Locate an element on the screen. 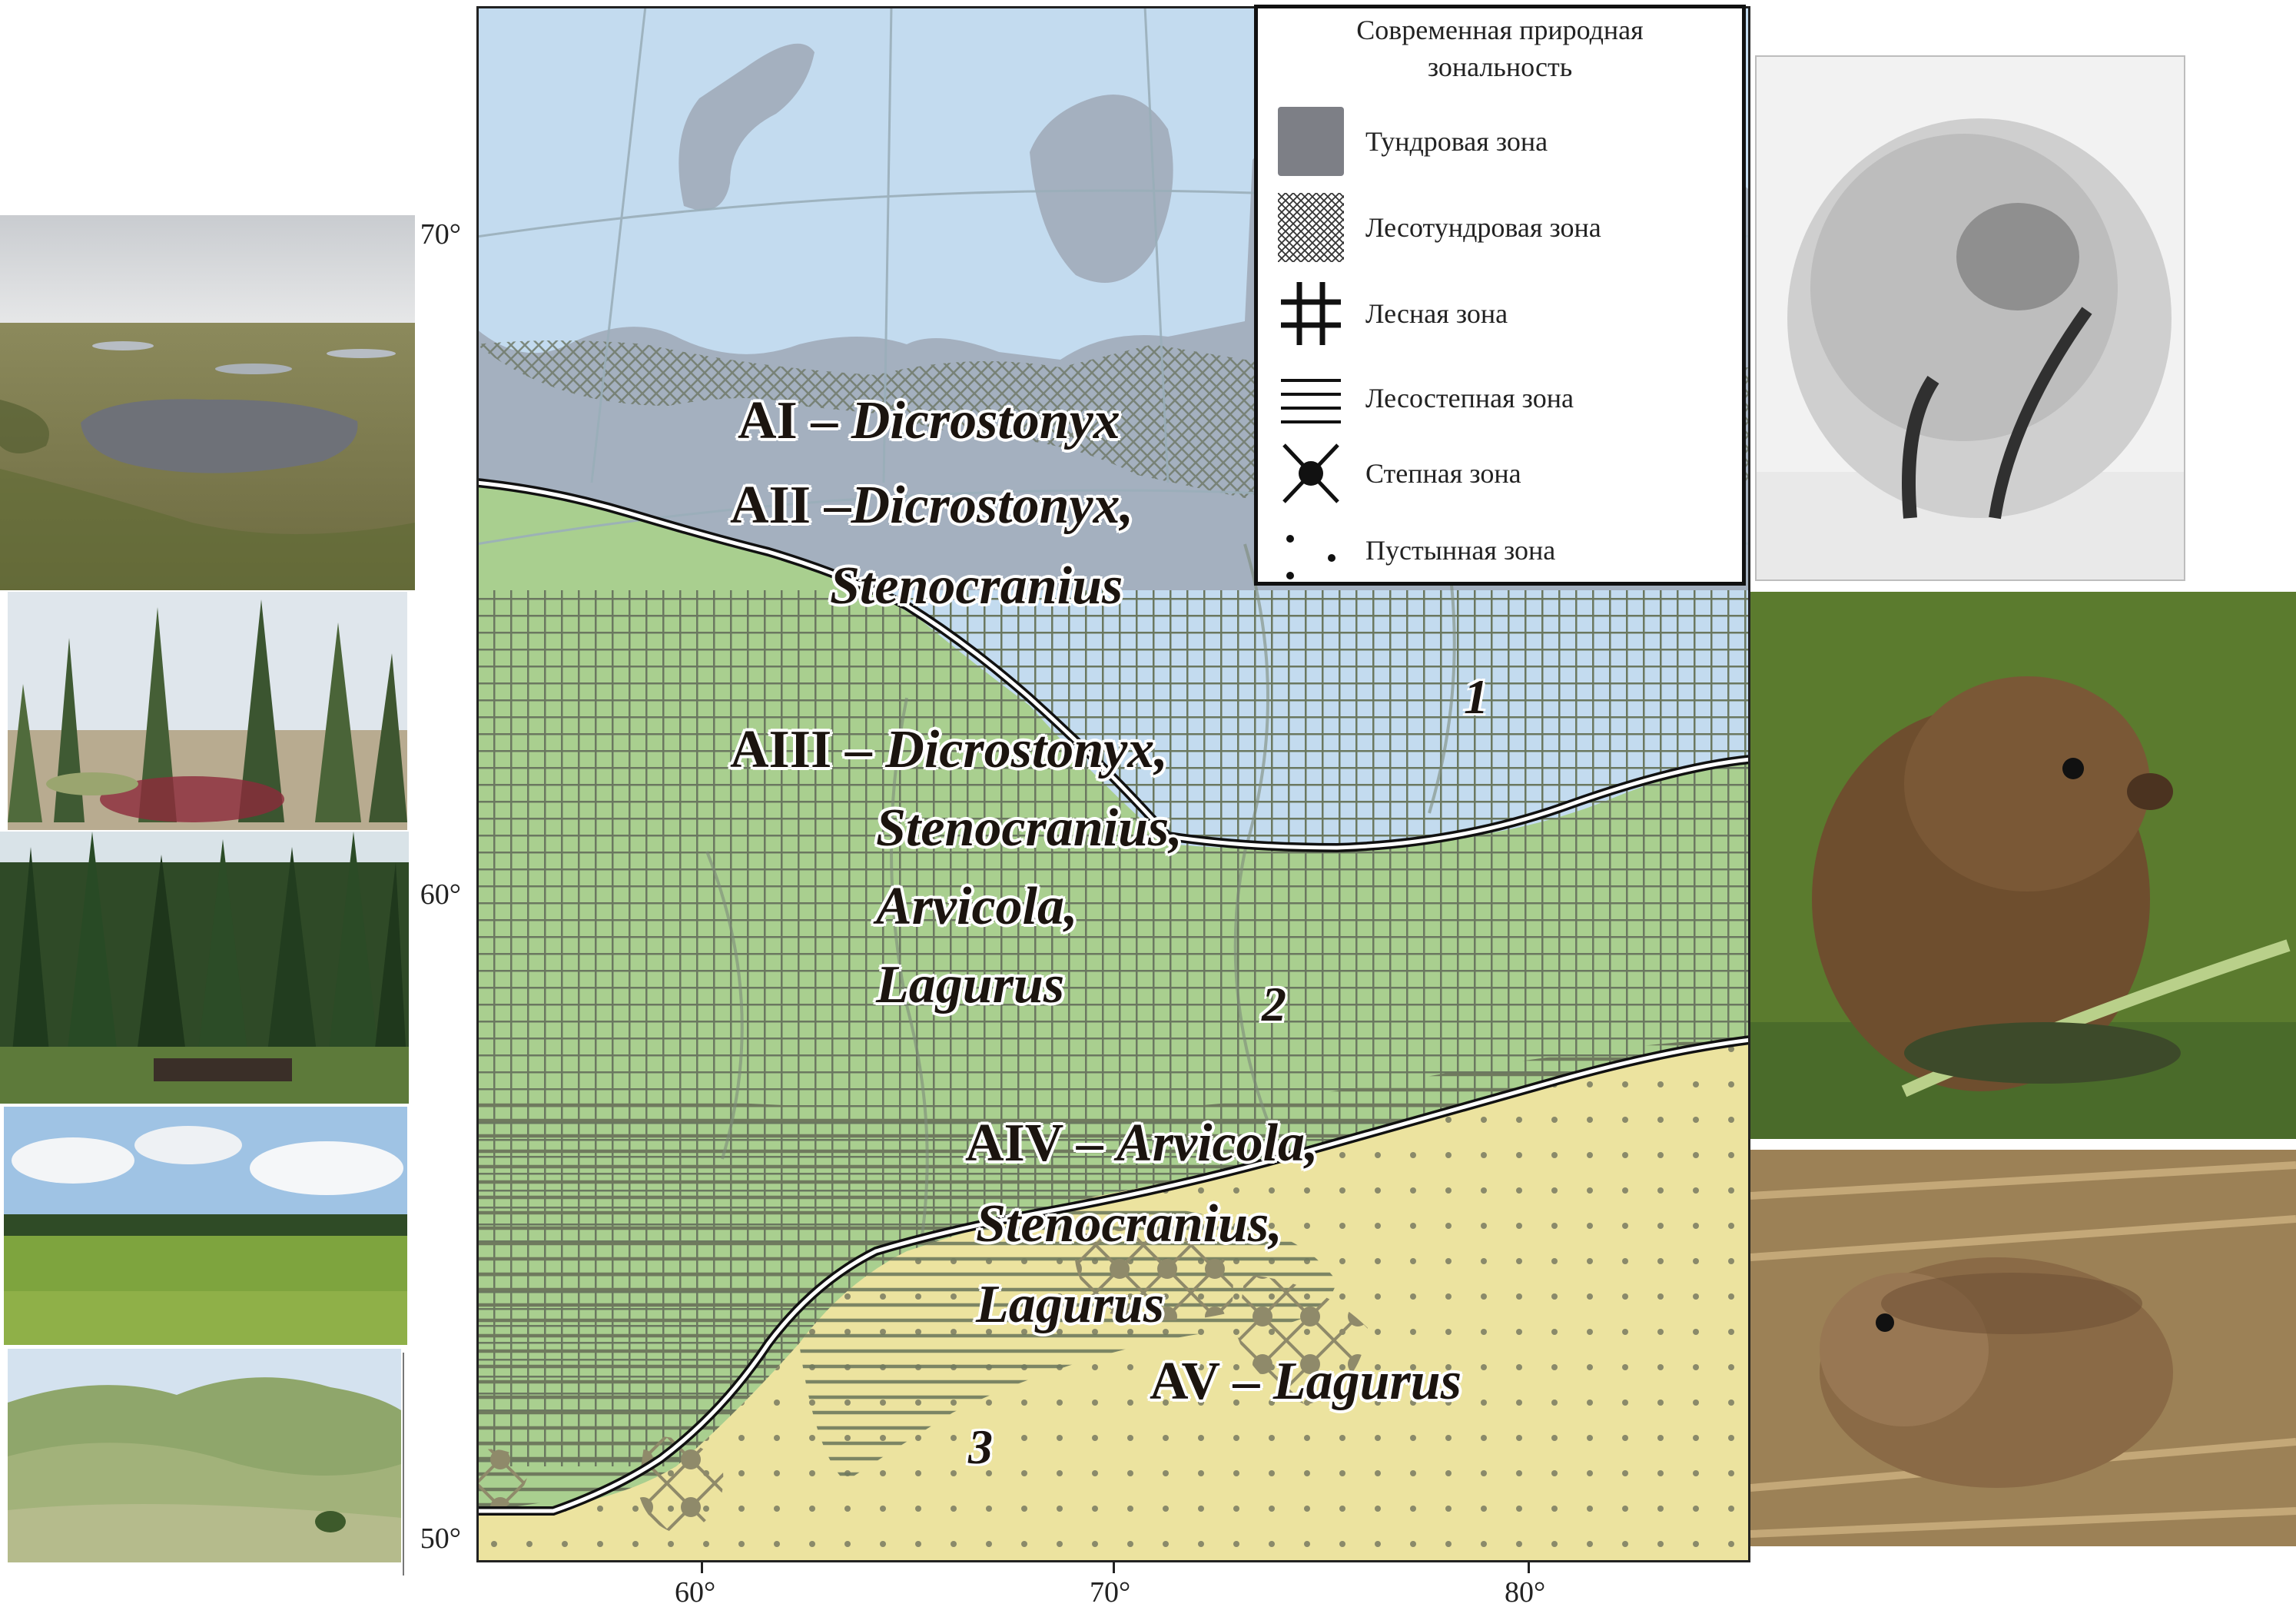  taiga-forest-landscape-photo is located at coordinates (205, 968).